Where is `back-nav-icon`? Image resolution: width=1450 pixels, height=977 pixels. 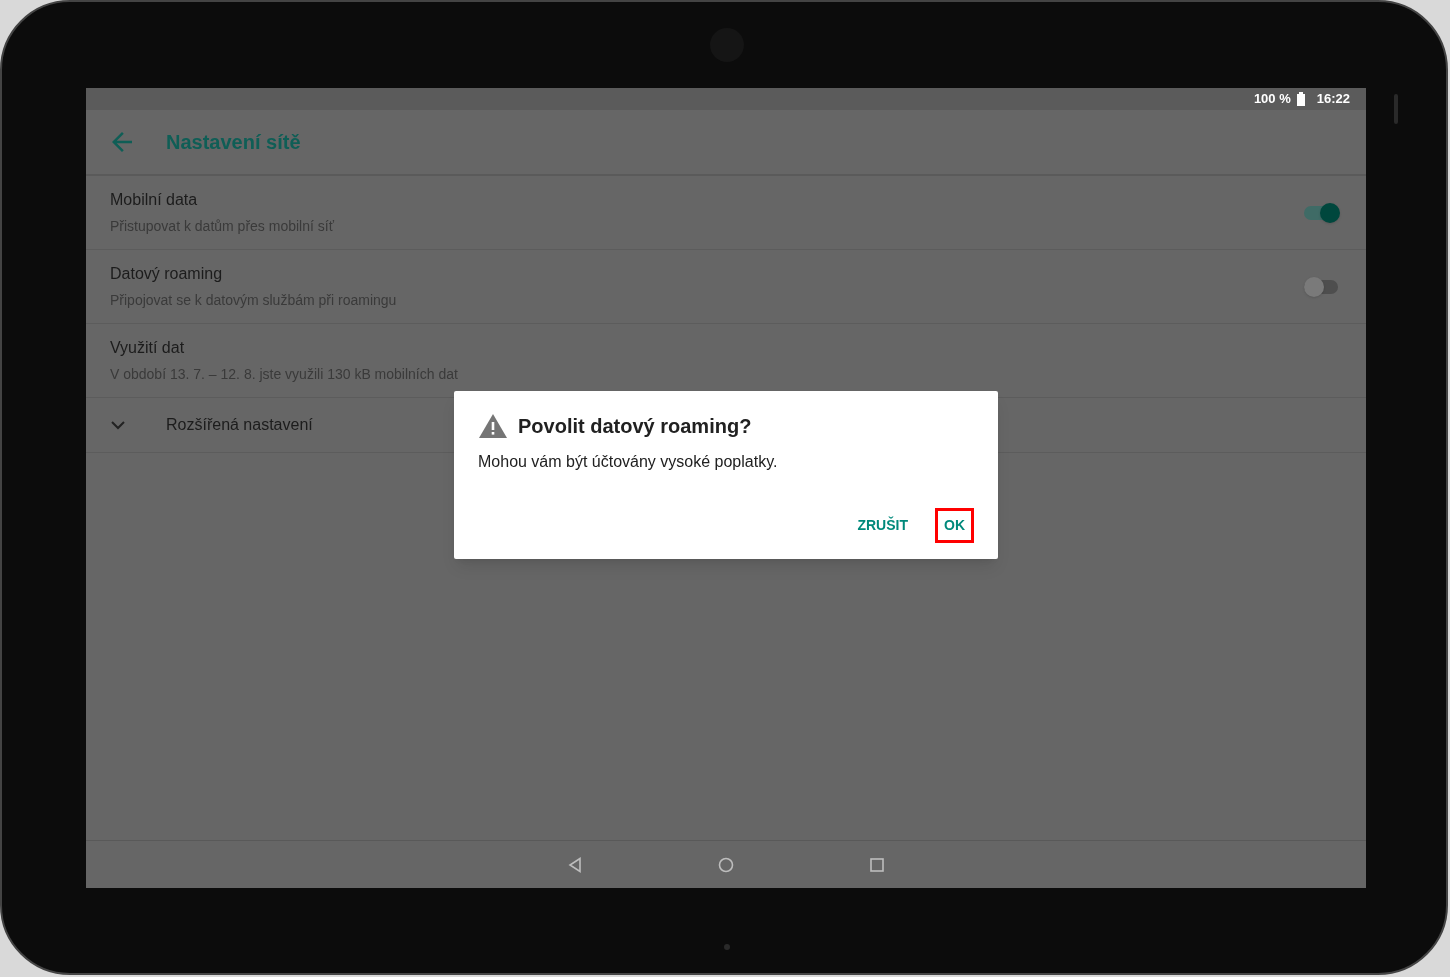
back-nav-icon is located at coordinates (575, 864).